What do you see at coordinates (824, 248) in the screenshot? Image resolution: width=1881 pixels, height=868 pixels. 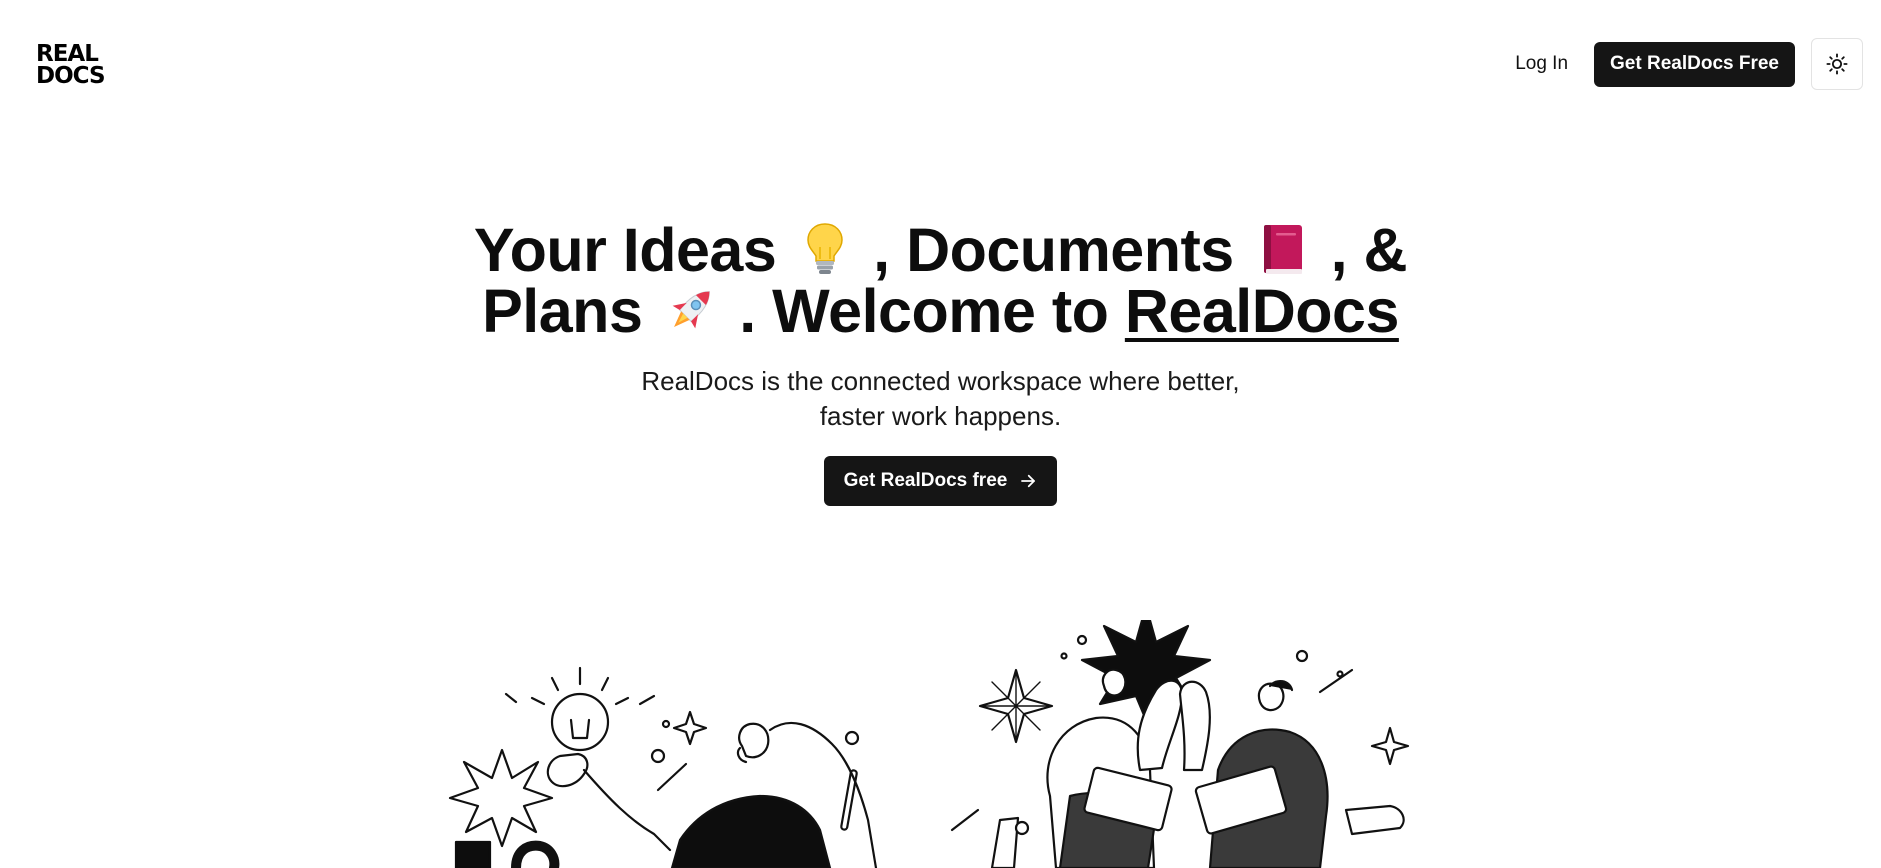 I see `lightbulb-emoji-icon` at bounding box center [824, 248].